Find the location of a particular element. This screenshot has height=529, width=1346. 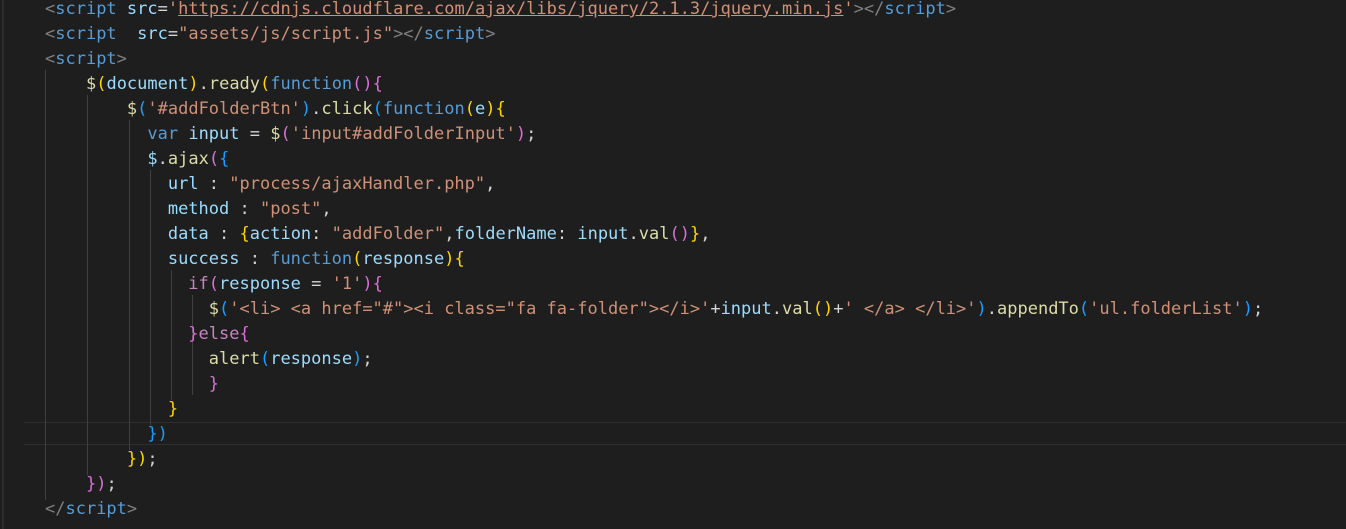

code-line: <script> is located at coordinates (86, 59).